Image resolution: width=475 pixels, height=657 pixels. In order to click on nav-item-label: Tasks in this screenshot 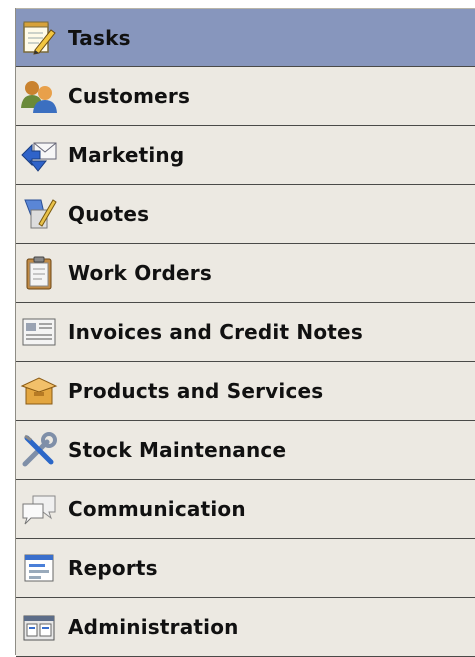, I will do `click(99, 37)`.